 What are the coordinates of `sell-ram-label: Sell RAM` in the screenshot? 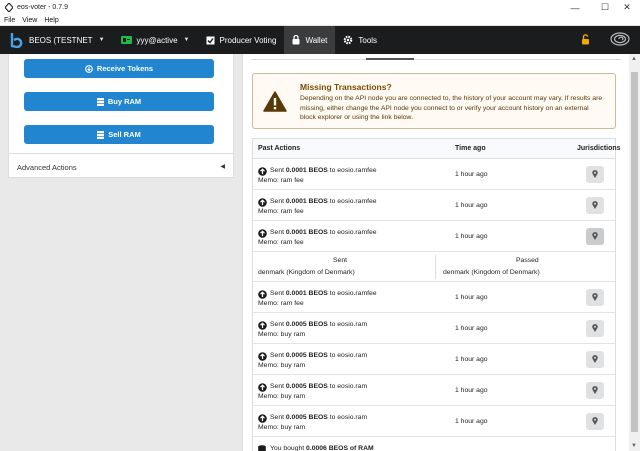 It's located at (124, 134).